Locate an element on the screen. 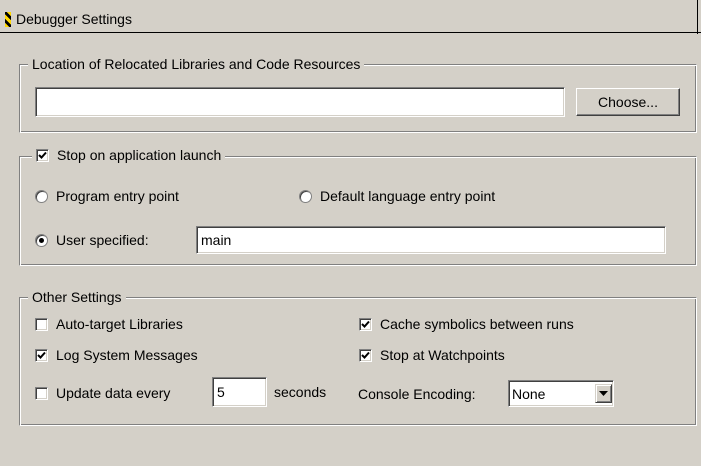 This screenshot has width=701, height=466. auto-target-row: Auto-target Libraries is located at coordinates (109, 324).